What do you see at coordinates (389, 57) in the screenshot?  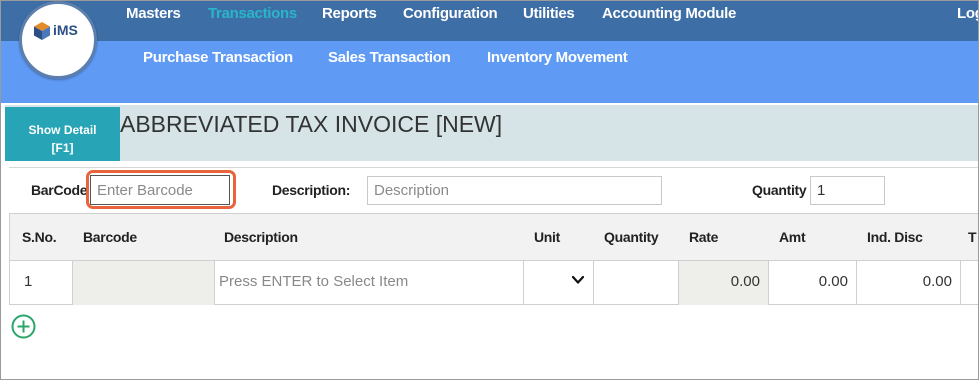 I see `submenu-sales-transaction: Sales Transaction` at bounding box center [389, 57].